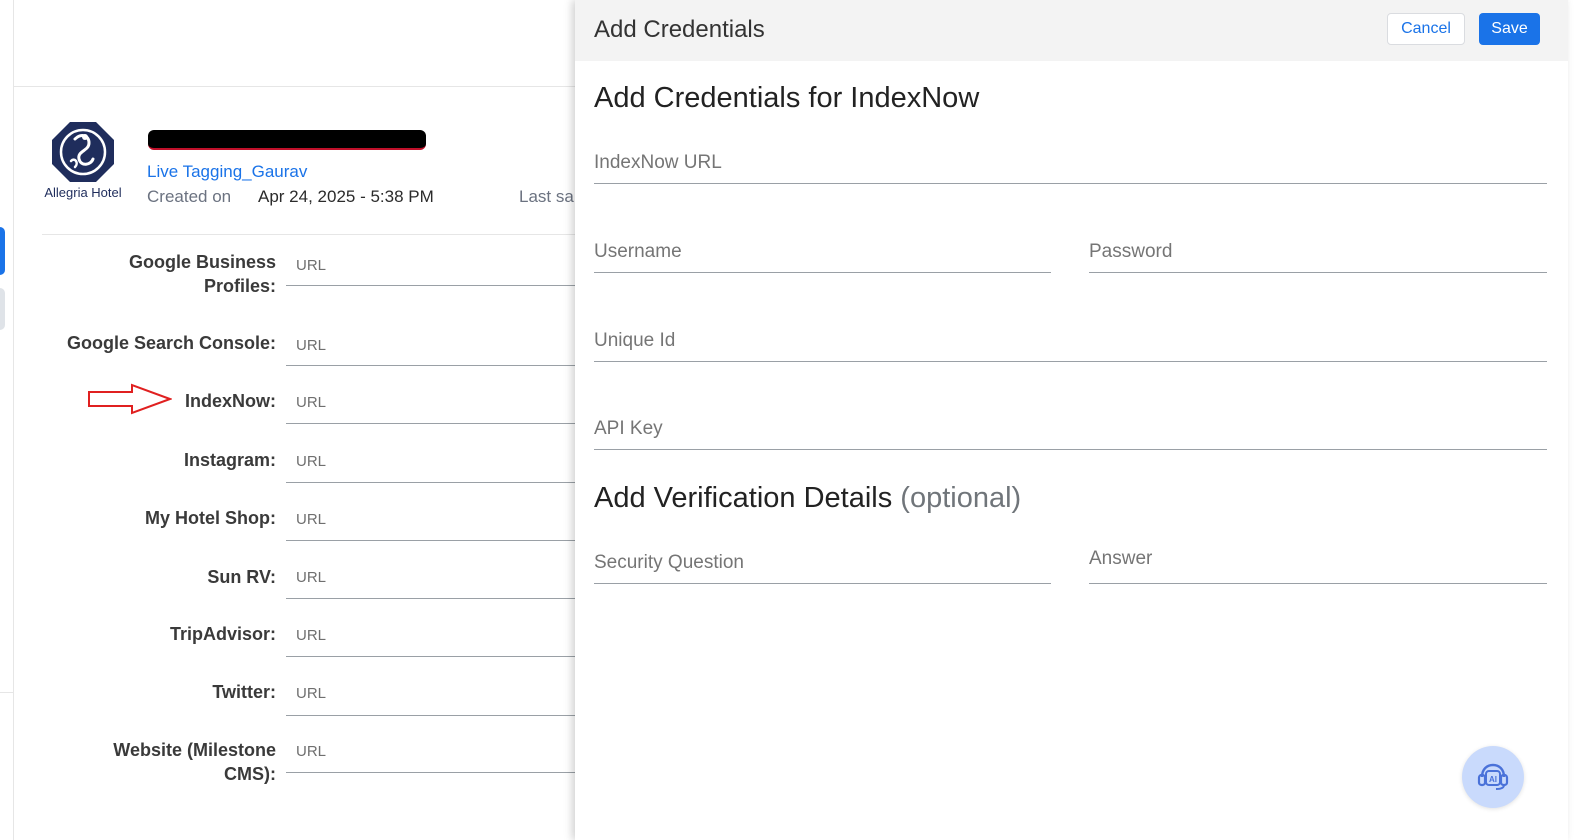 The height and width of the screenshot is (840, 1581). I want to click on ai-headset-icon: AI, so click(1493, 776).